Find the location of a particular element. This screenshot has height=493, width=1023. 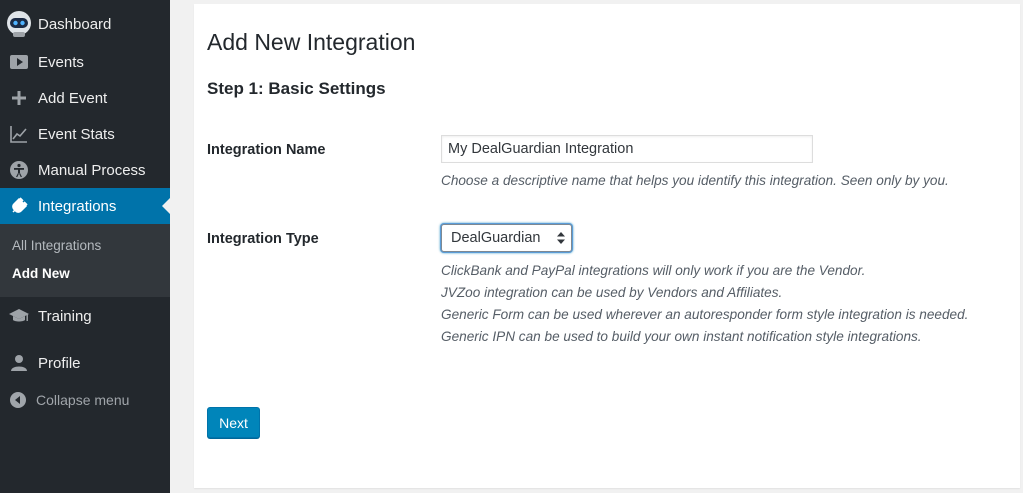

menu-item-manual-process: Manual Process is located at coordinates (85, 170).